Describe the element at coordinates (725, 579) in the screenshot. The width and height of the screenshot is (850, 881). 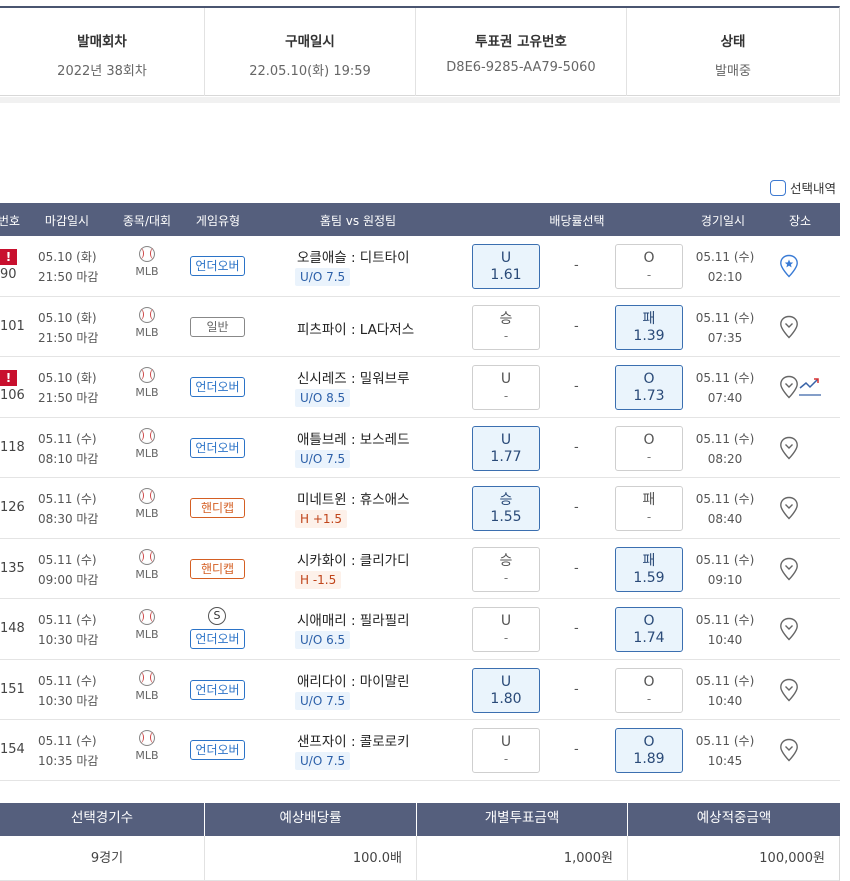
I see `game-clock: 09:10` at that location.